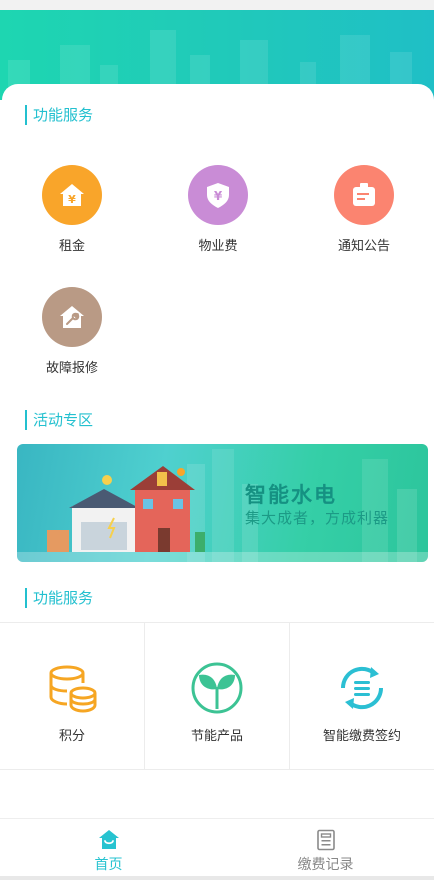 Image resolution: width=434 pixels, height=880 pixels. Describe the element at coordinates (71, 246) in the screenshot. I see `service-rent-label: 租金` at that location.